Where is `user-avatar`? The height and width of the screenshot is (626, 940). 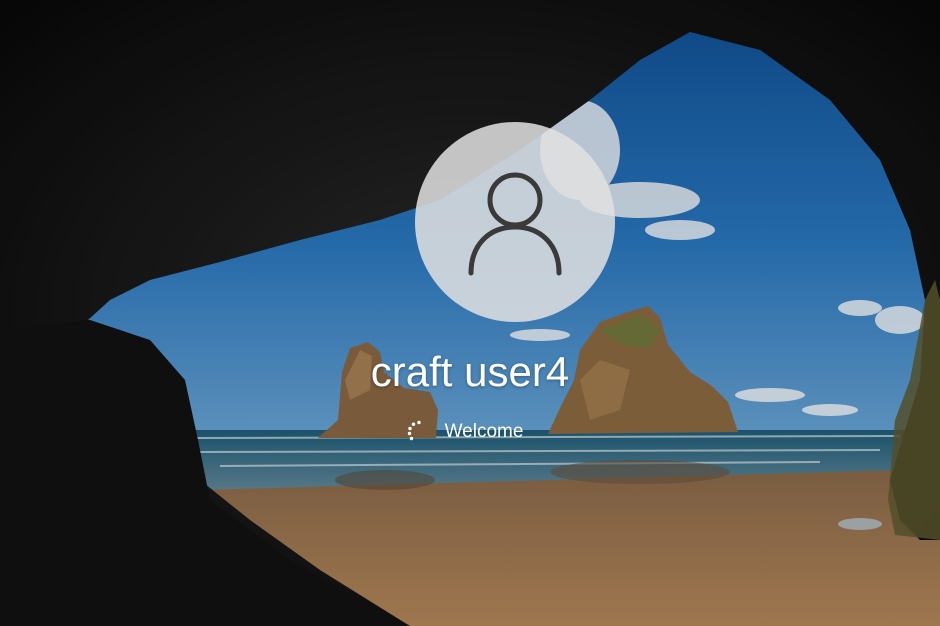 user-avatar is located at coordinates (515, 222).